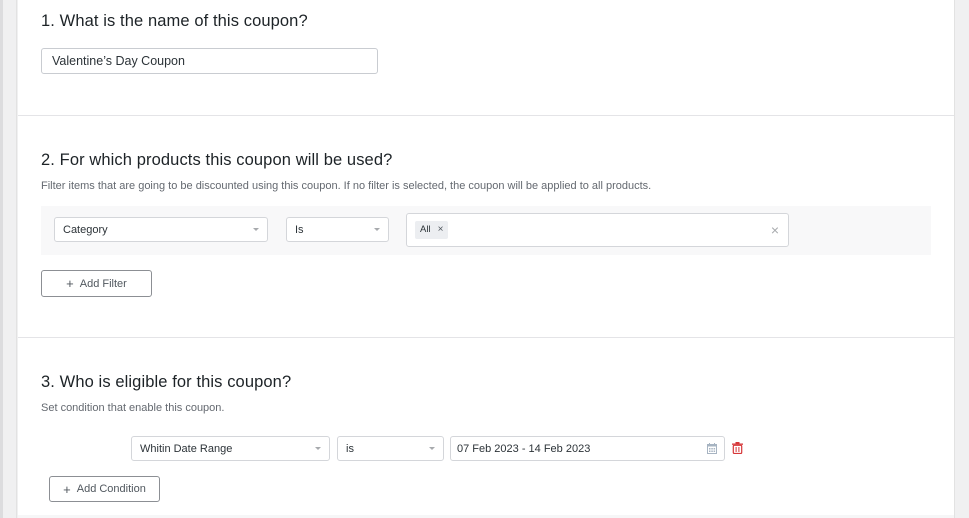 This screenshot has height=518, width=969. What do you see at coordinates (775, 230) in the screenshot?
I see `clear-all-icon: ×` at bounding box center [775, 230].